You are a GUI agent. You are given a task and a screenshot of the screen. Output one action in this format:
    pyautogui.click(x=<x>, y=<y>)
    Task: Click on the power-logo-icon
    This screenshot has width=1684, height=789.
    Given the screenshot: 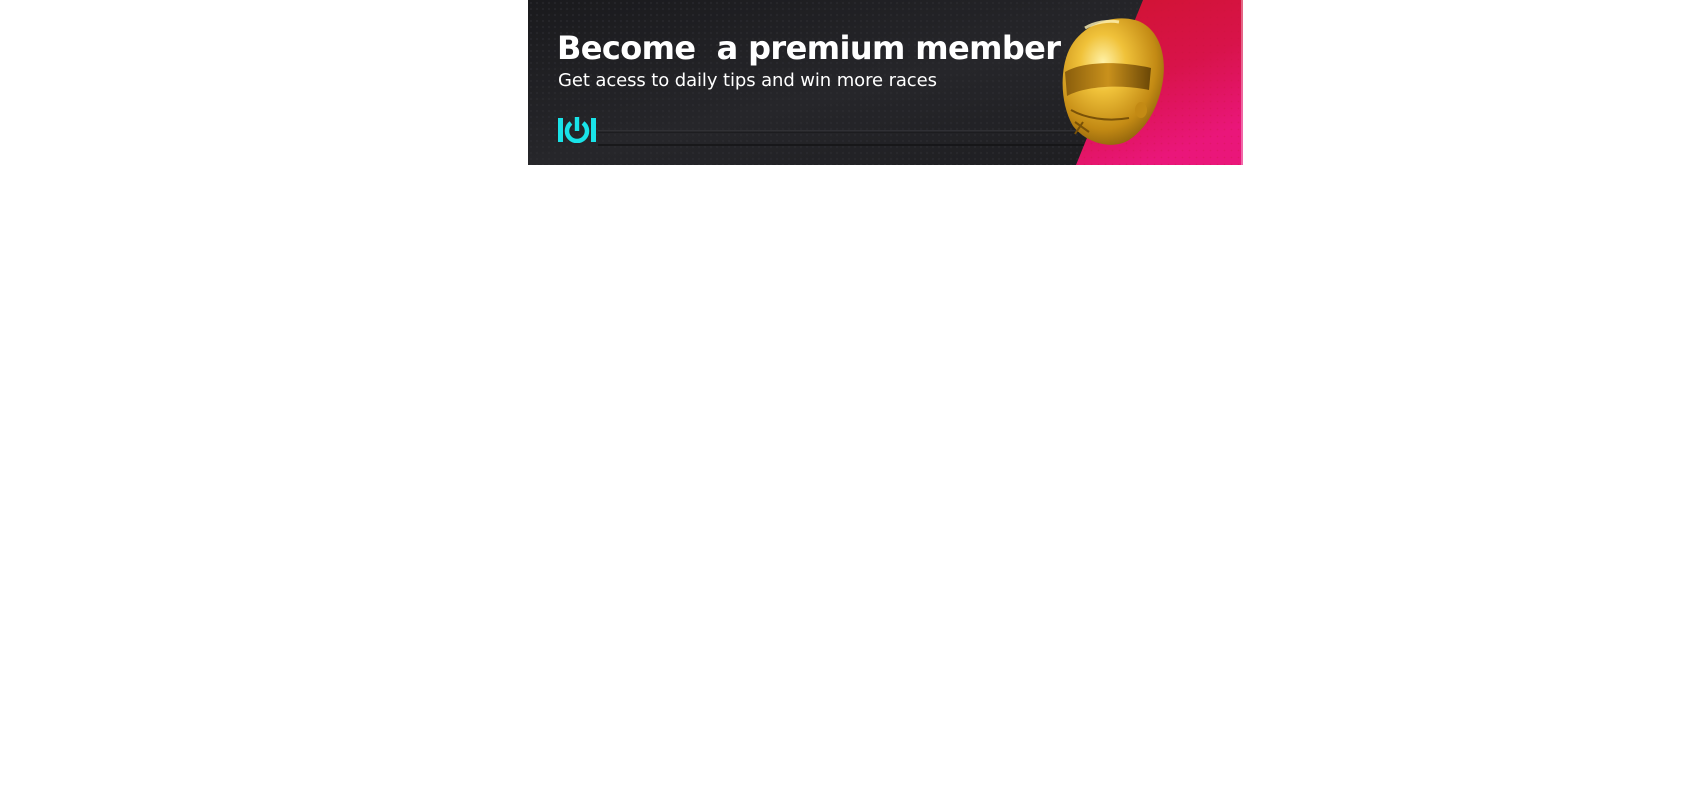 What is the action you would take?
    pyautogui.click(x=577, y=130)
    